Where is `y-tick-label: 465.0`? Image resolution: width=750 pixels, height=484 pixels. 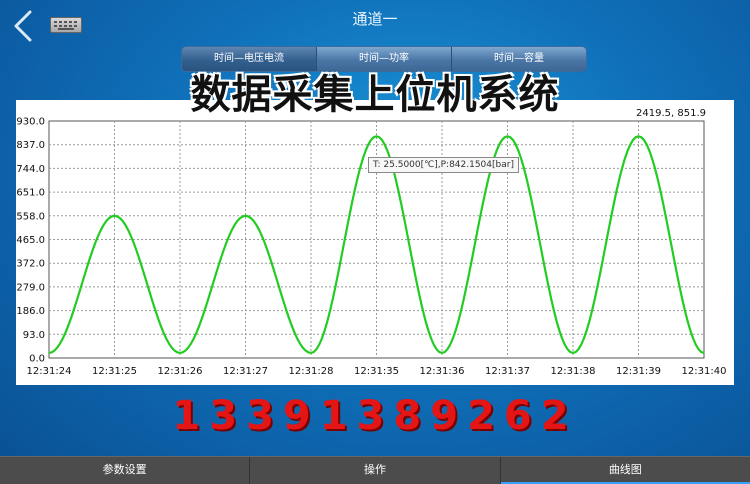
y-tick-label: 465.0 is located at coordinates (30, 240).